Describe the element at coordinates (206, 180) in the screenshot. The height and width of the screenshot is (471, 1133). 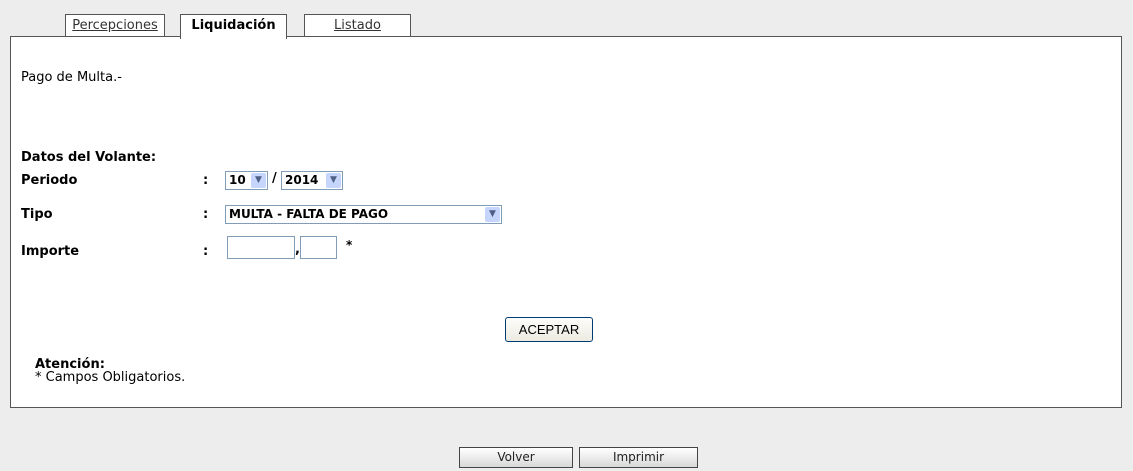
I see `periodo-colon: :` at that location.